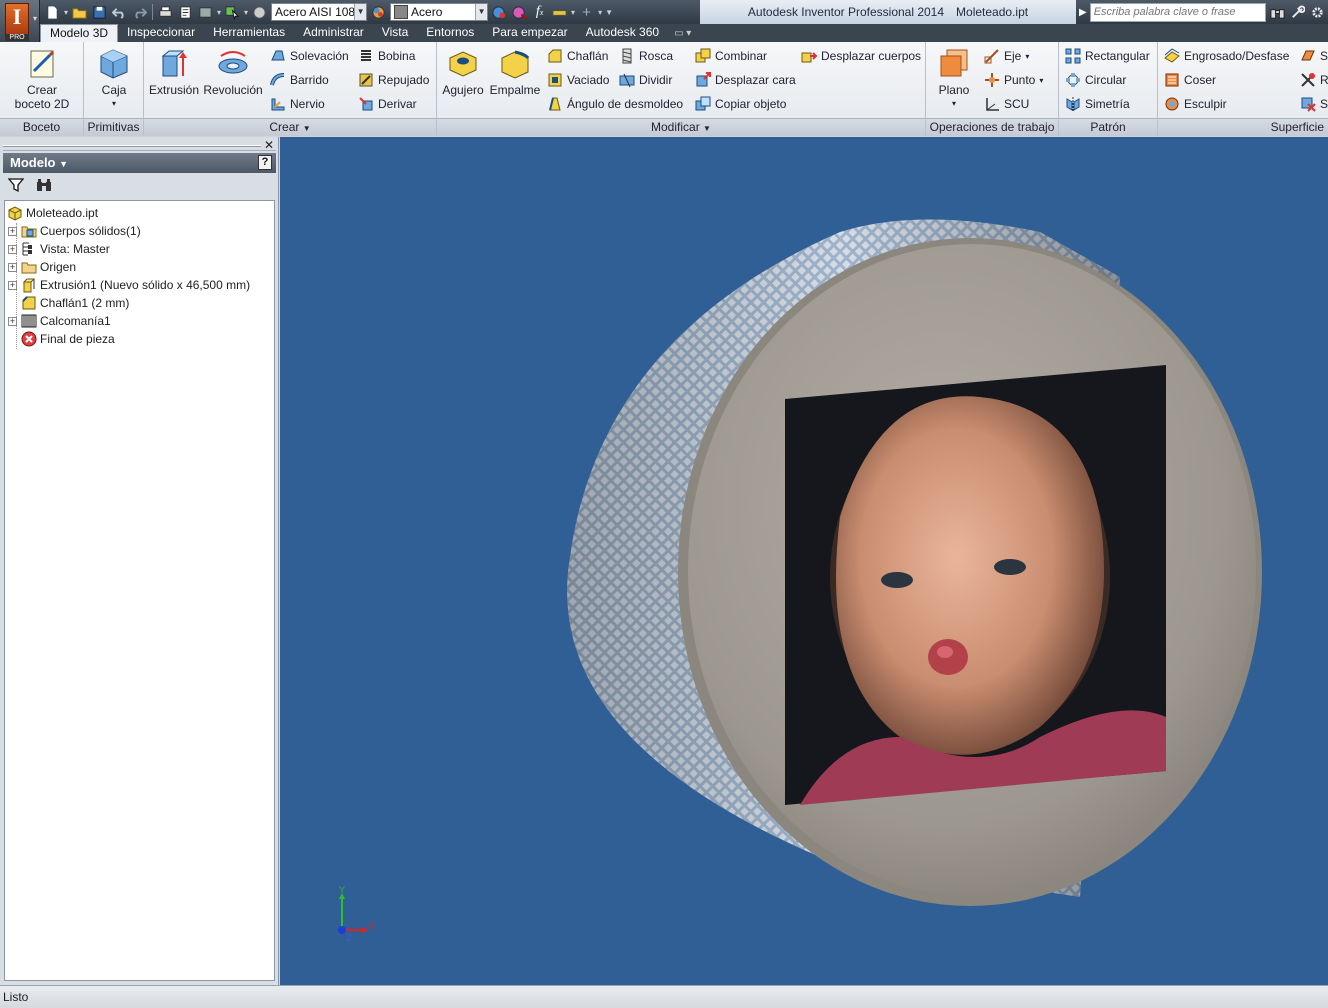  What do you see at coordinates (333, 33) in the screenshot?
I see `tab-administrar: Administrar` at bounding box center [333, 33].